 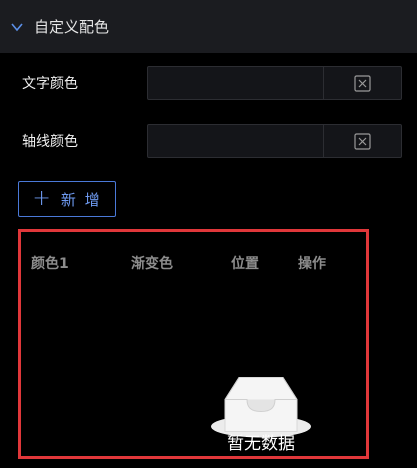 What do you see at coordinates (193, 264) in the screenshot?
I see `table-header: 颜色1 渐变色 位置 操作` at bounding box center [193, 264].